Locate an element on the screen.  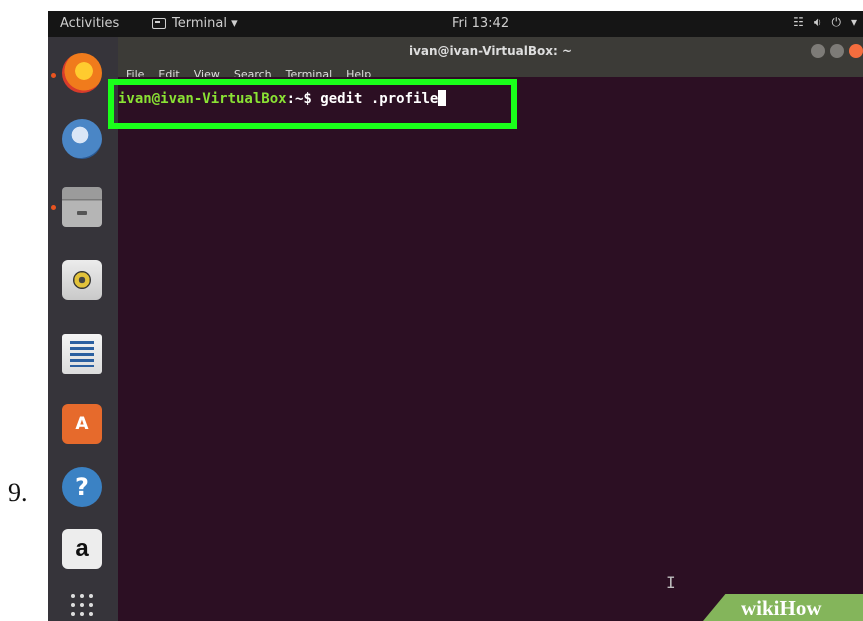
firefox-icon is located at coordinates (82, 73).